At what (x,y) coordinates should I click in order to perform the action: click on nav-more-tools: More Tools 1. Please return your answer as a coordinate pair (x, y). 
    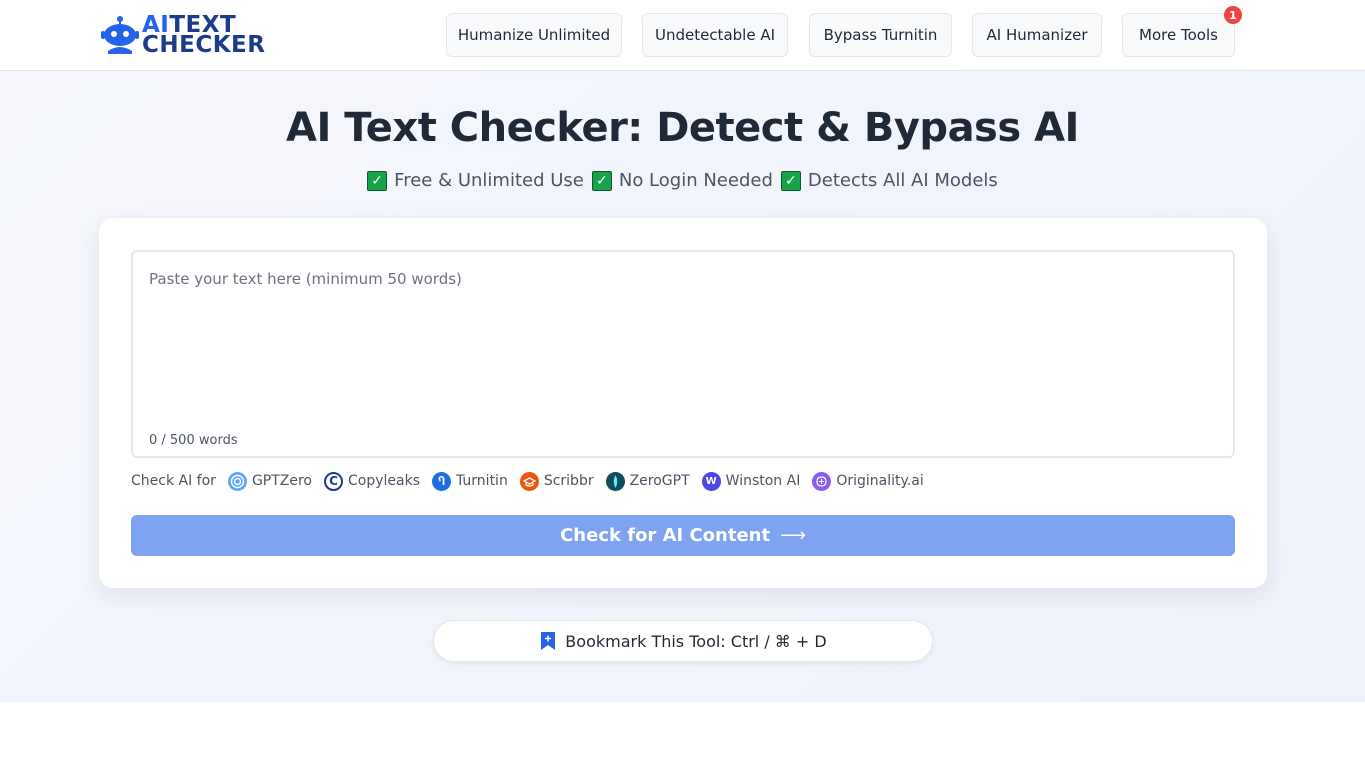
    Looking at the image, I should click on (1182, 31).